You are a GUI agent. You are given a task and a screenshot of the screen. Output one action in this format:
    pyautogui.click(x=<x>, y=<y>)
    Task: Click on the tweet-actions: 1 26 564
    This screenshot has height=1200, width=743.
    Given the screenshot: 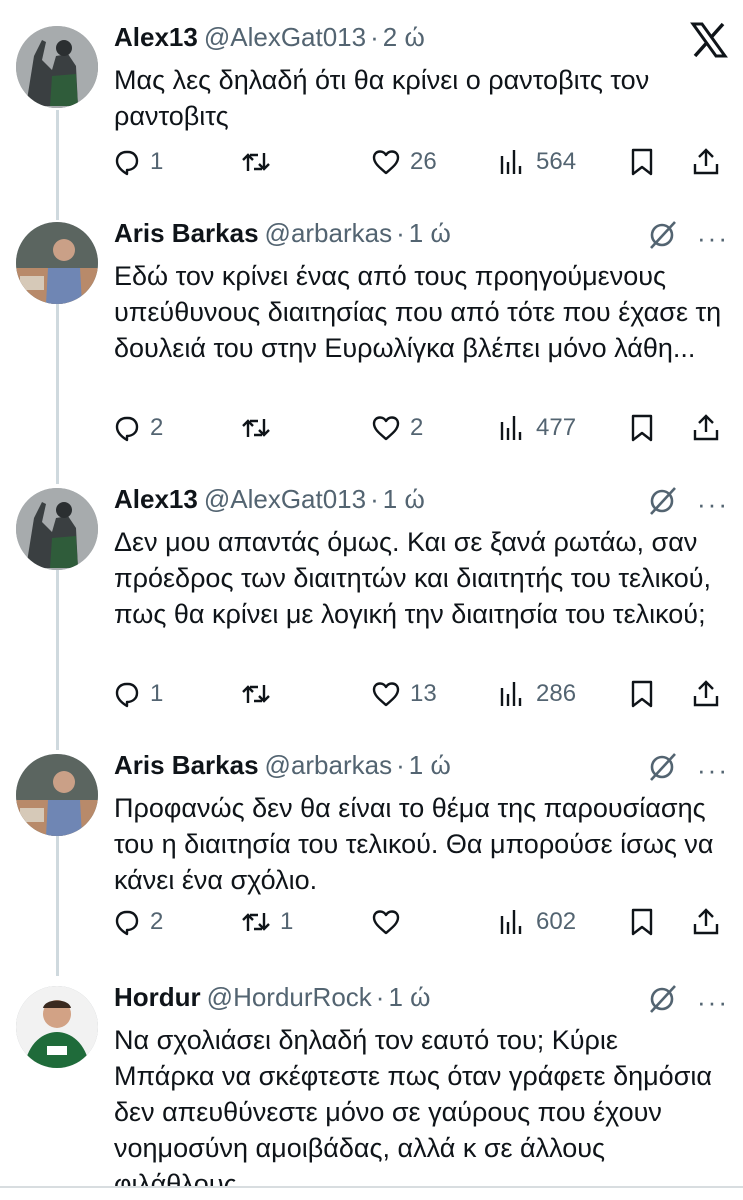 What is the action you would take?
    pyautogui.click(x=420, y=162)
    